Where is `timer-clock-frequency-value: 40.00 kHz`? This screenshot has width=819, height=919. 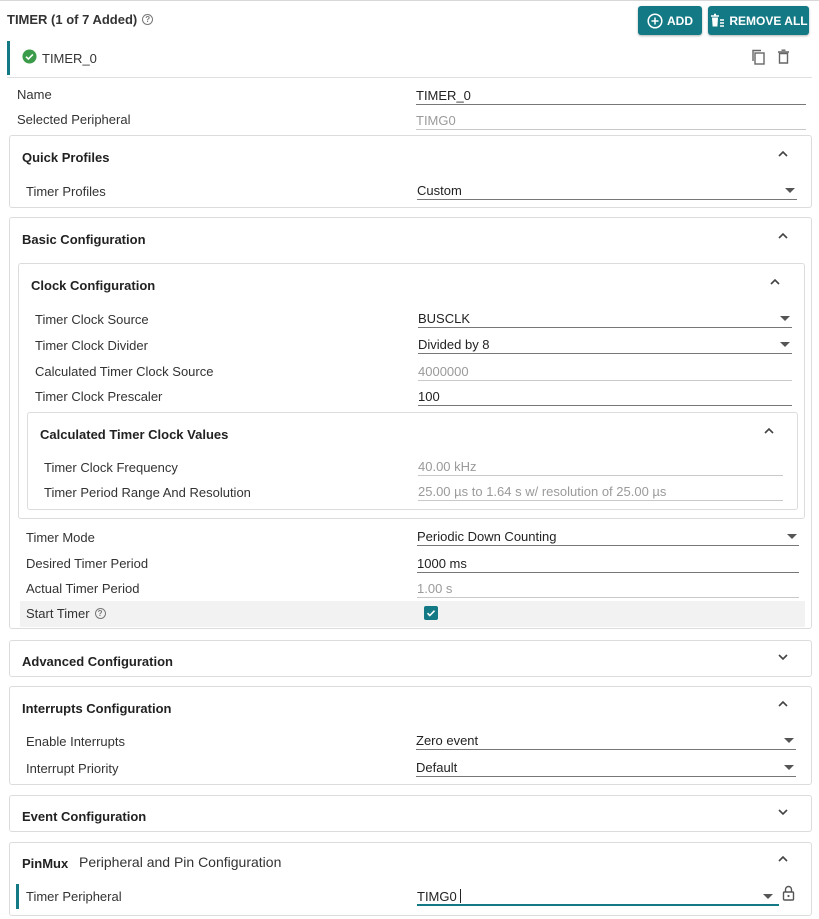 timer-clock-frequency-value: 40.00 kHz is located at coordinates (600, 466).